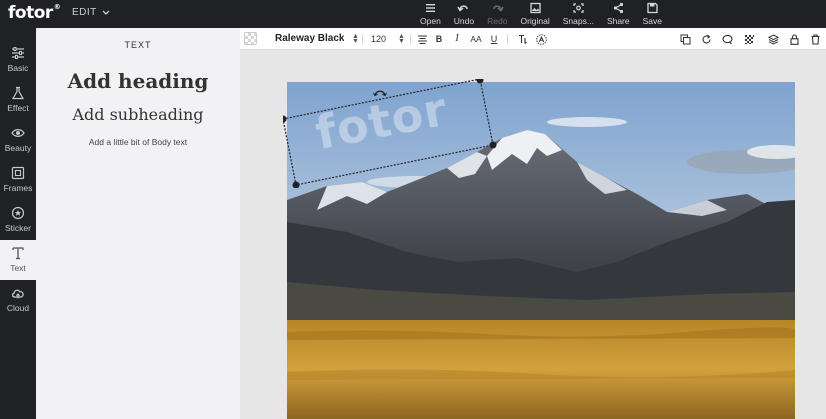 Image resolution: width=826 pixels, height=419 pixels. What do you see at coordinates (18, 300) in the screenshot?
I see `nav-item-cloud: Cloud` at bounding box center [18, 300].